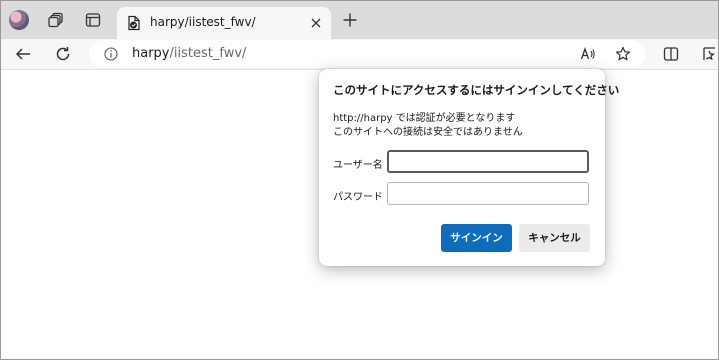 The width and height of the screenshot is (719, 360). I want to click on url-text: harpy/iistest_fwv/, so click(189, 53).